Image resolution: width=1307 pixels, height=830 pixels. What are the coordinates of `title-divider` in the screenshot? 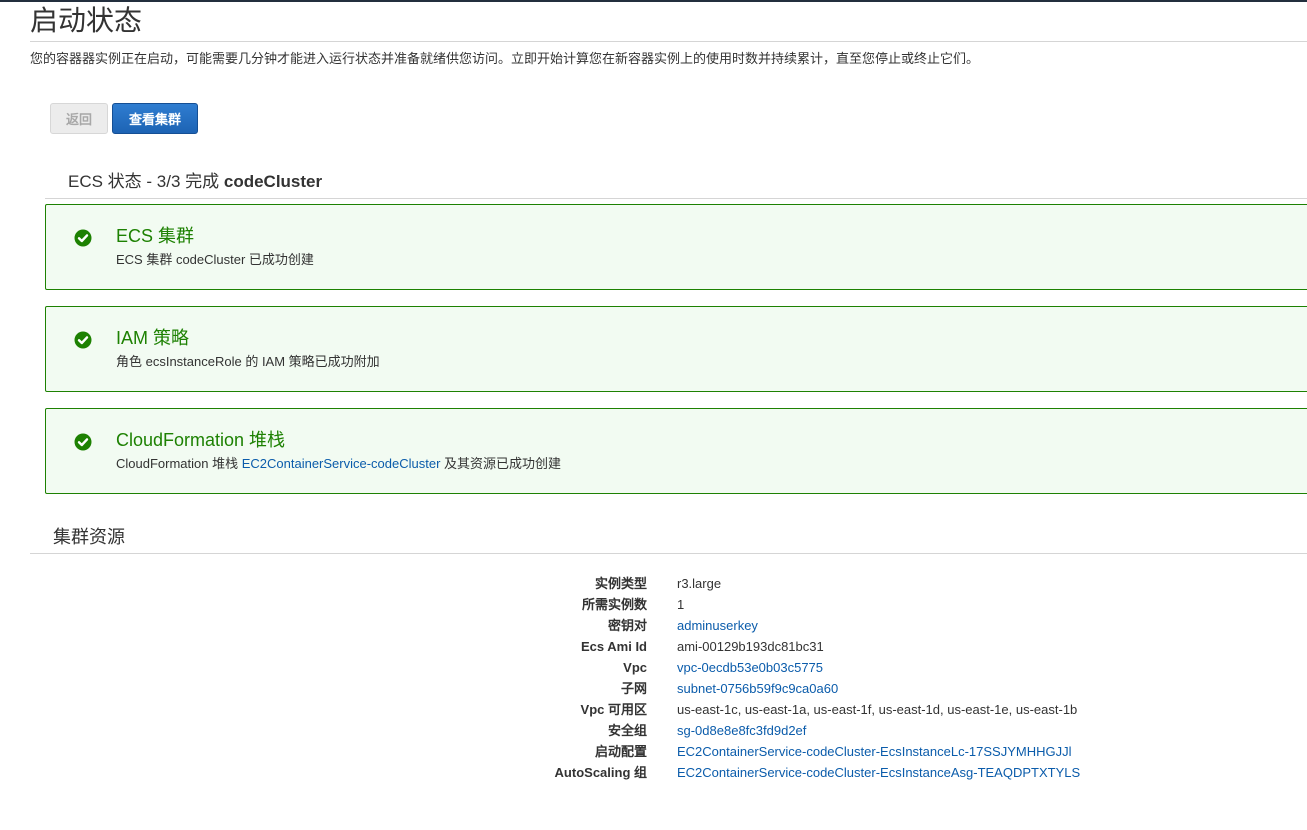 It's located at (668, 41).